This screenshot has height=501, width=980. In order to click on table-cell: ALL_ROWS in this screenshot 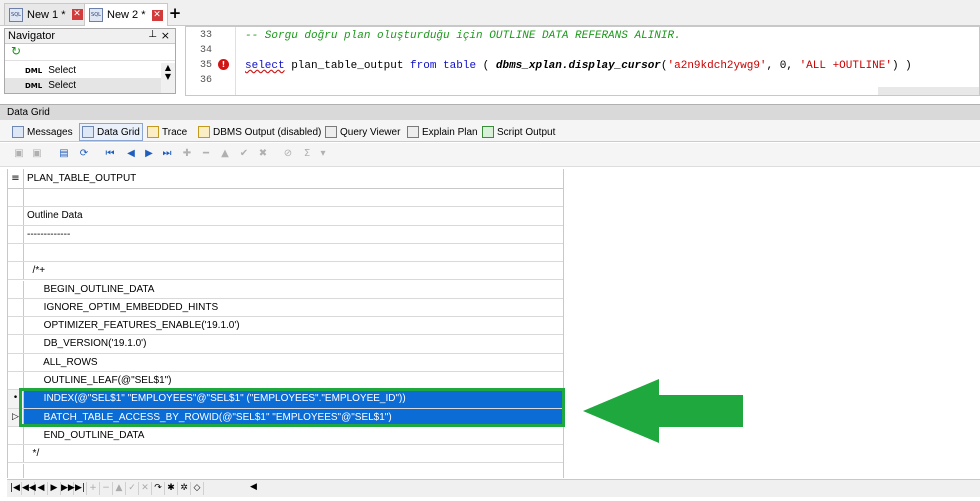, I will do `click(62, 363)`.